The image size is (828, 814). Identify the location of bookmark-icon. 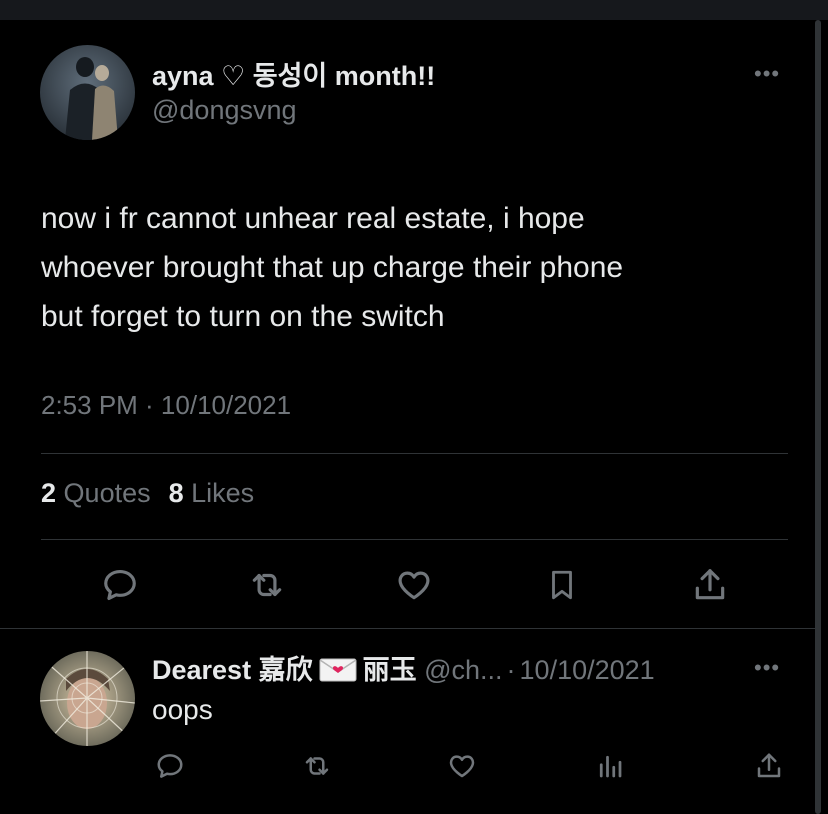
(562, 585).